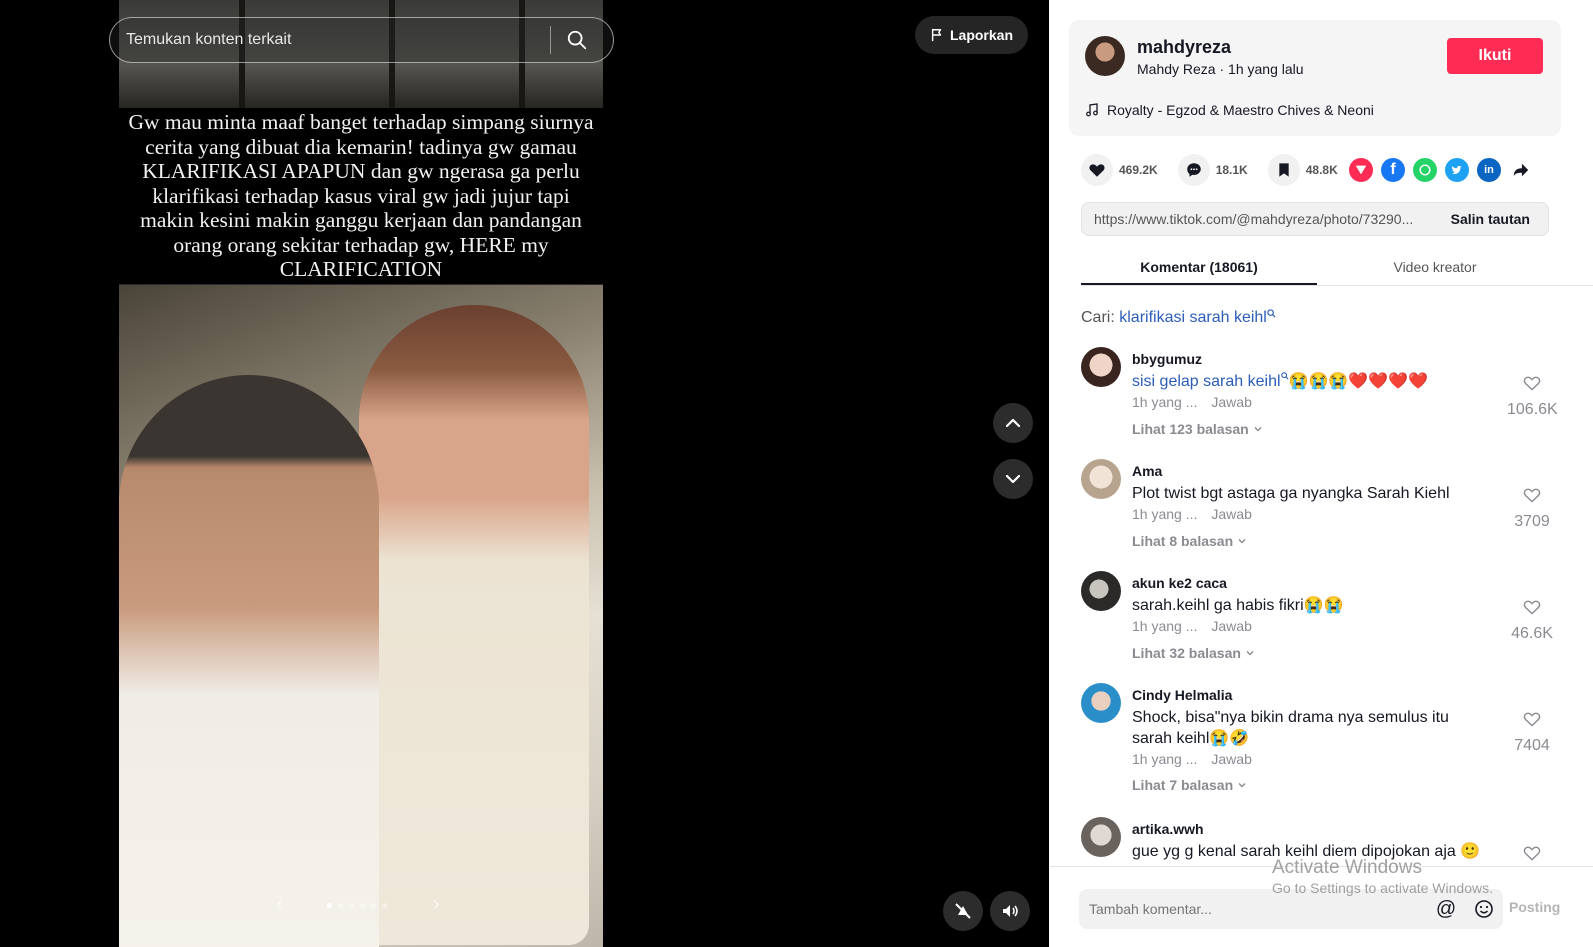 This screenshot has width=1593, height=947. What do you see at coordinates (1446, 909) in the screenshot?
I see `mention-icon: @` at bounding box center [1446, 909].